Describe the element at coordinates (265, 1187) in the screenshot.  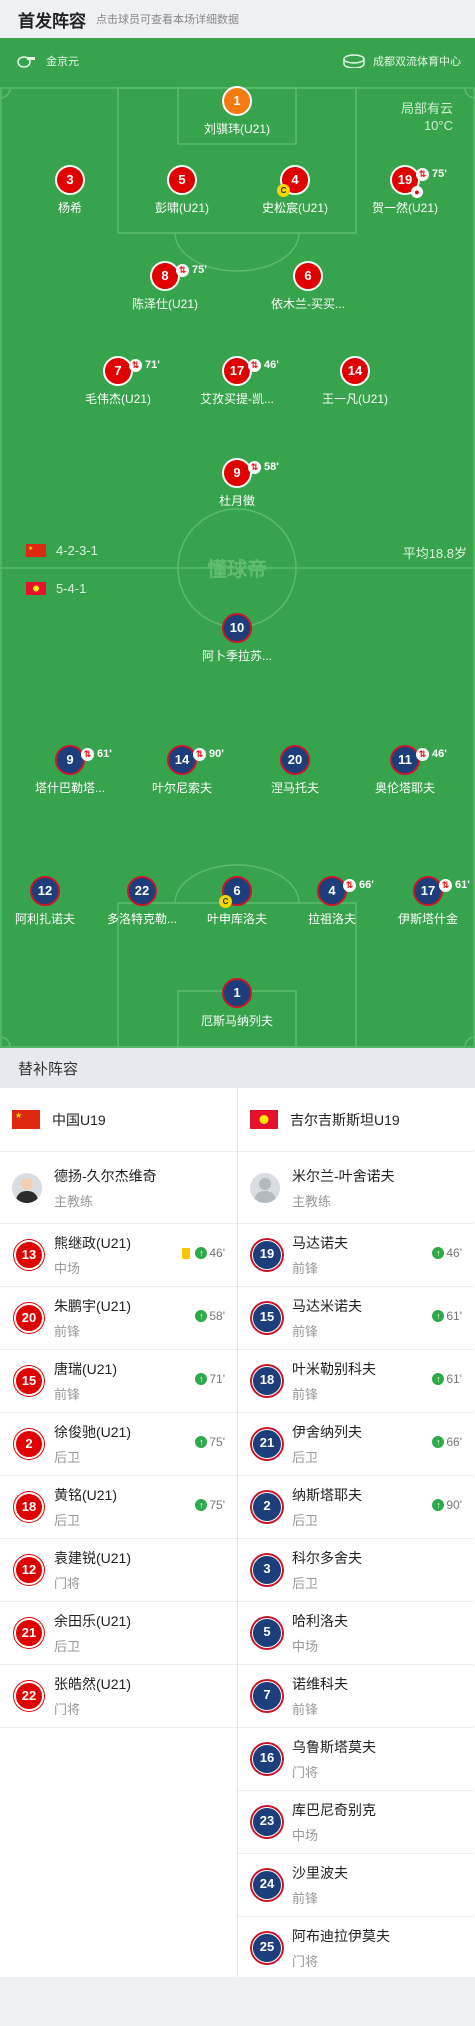
I see `coach-avatar` at that location.